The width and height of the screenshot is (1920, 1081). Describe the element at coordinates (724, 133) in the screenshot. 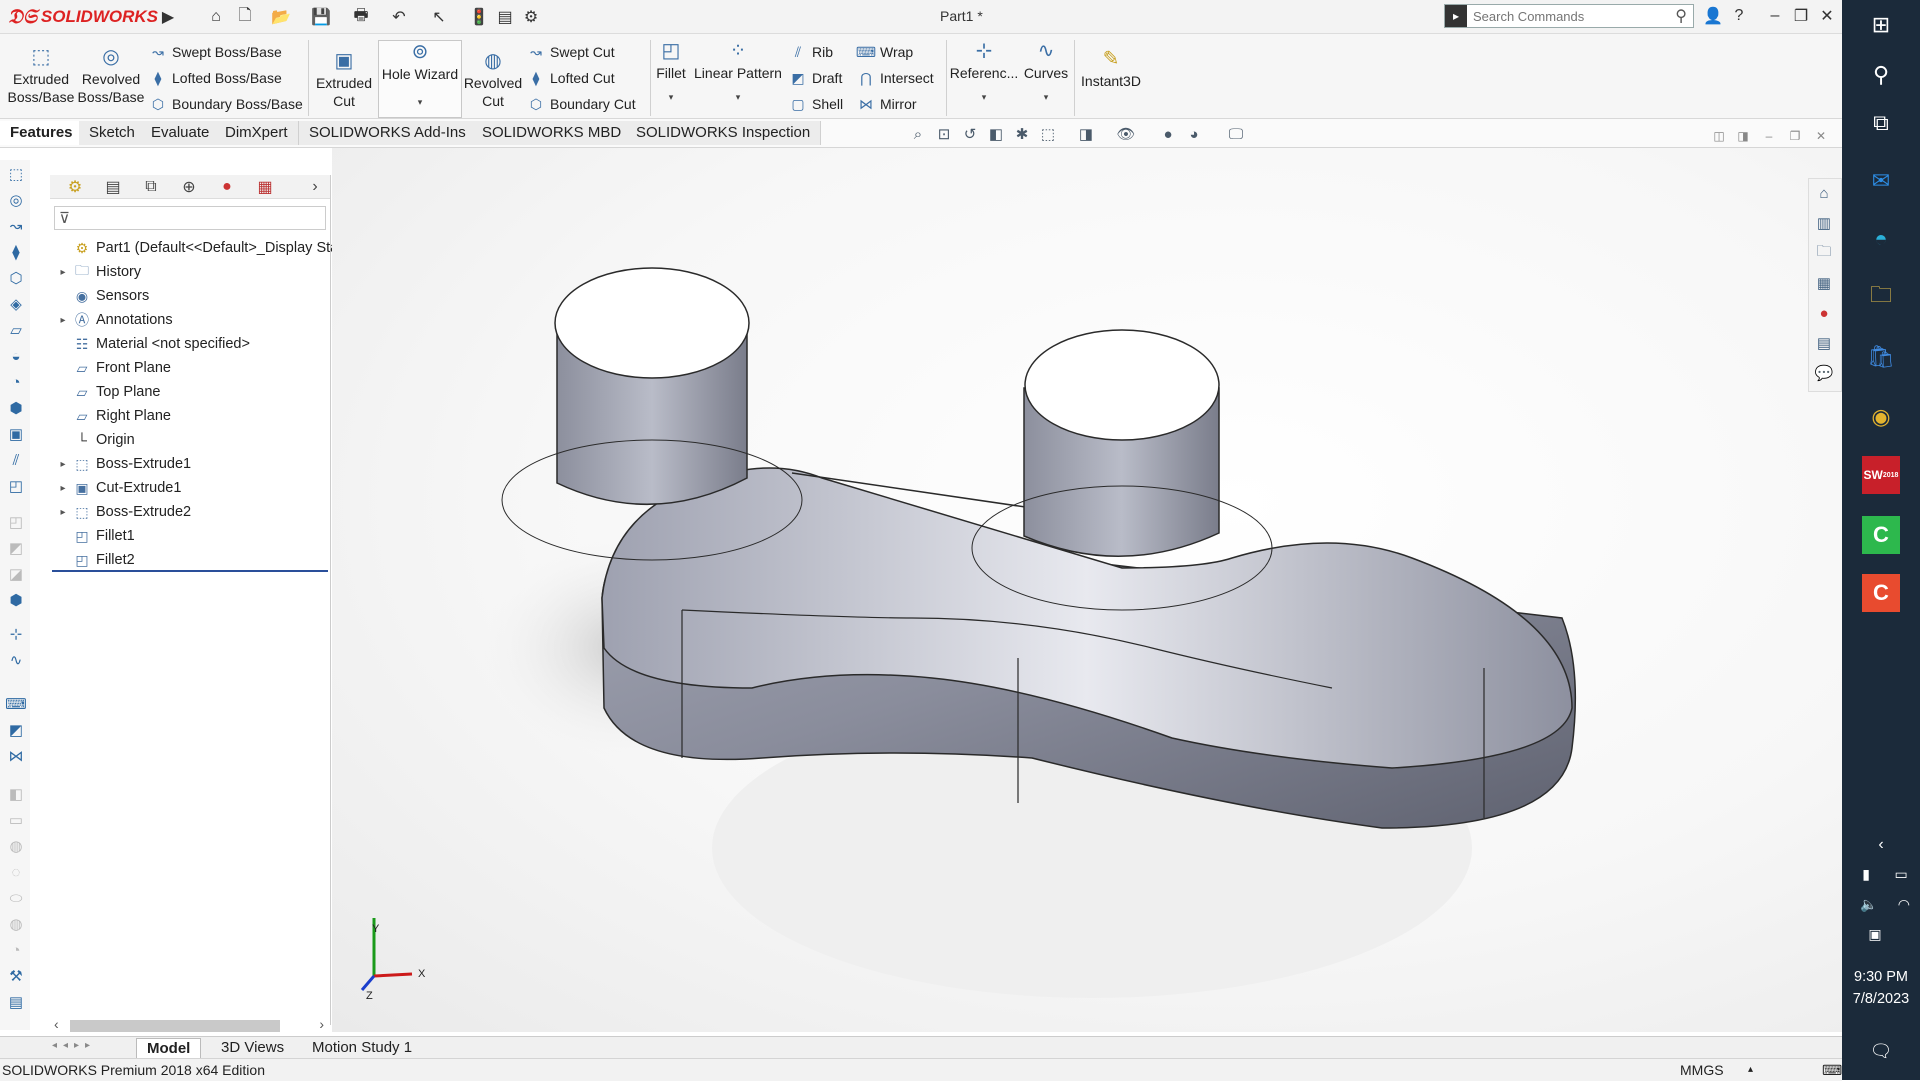

I see `tab-inspection: SOLIDWORKS Inspection` at that location.